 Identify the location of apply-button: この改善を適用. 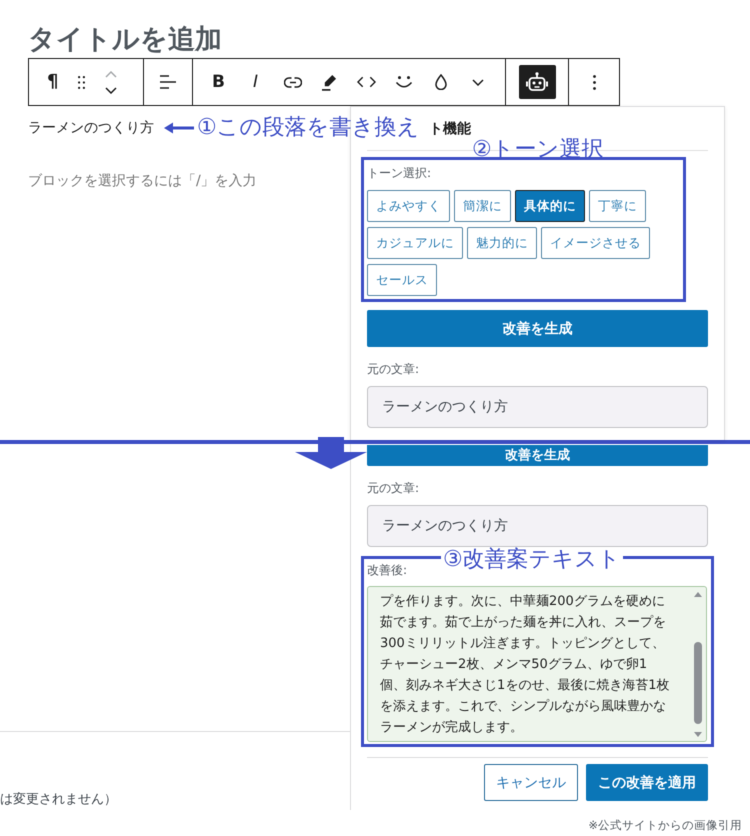
(647, 782).